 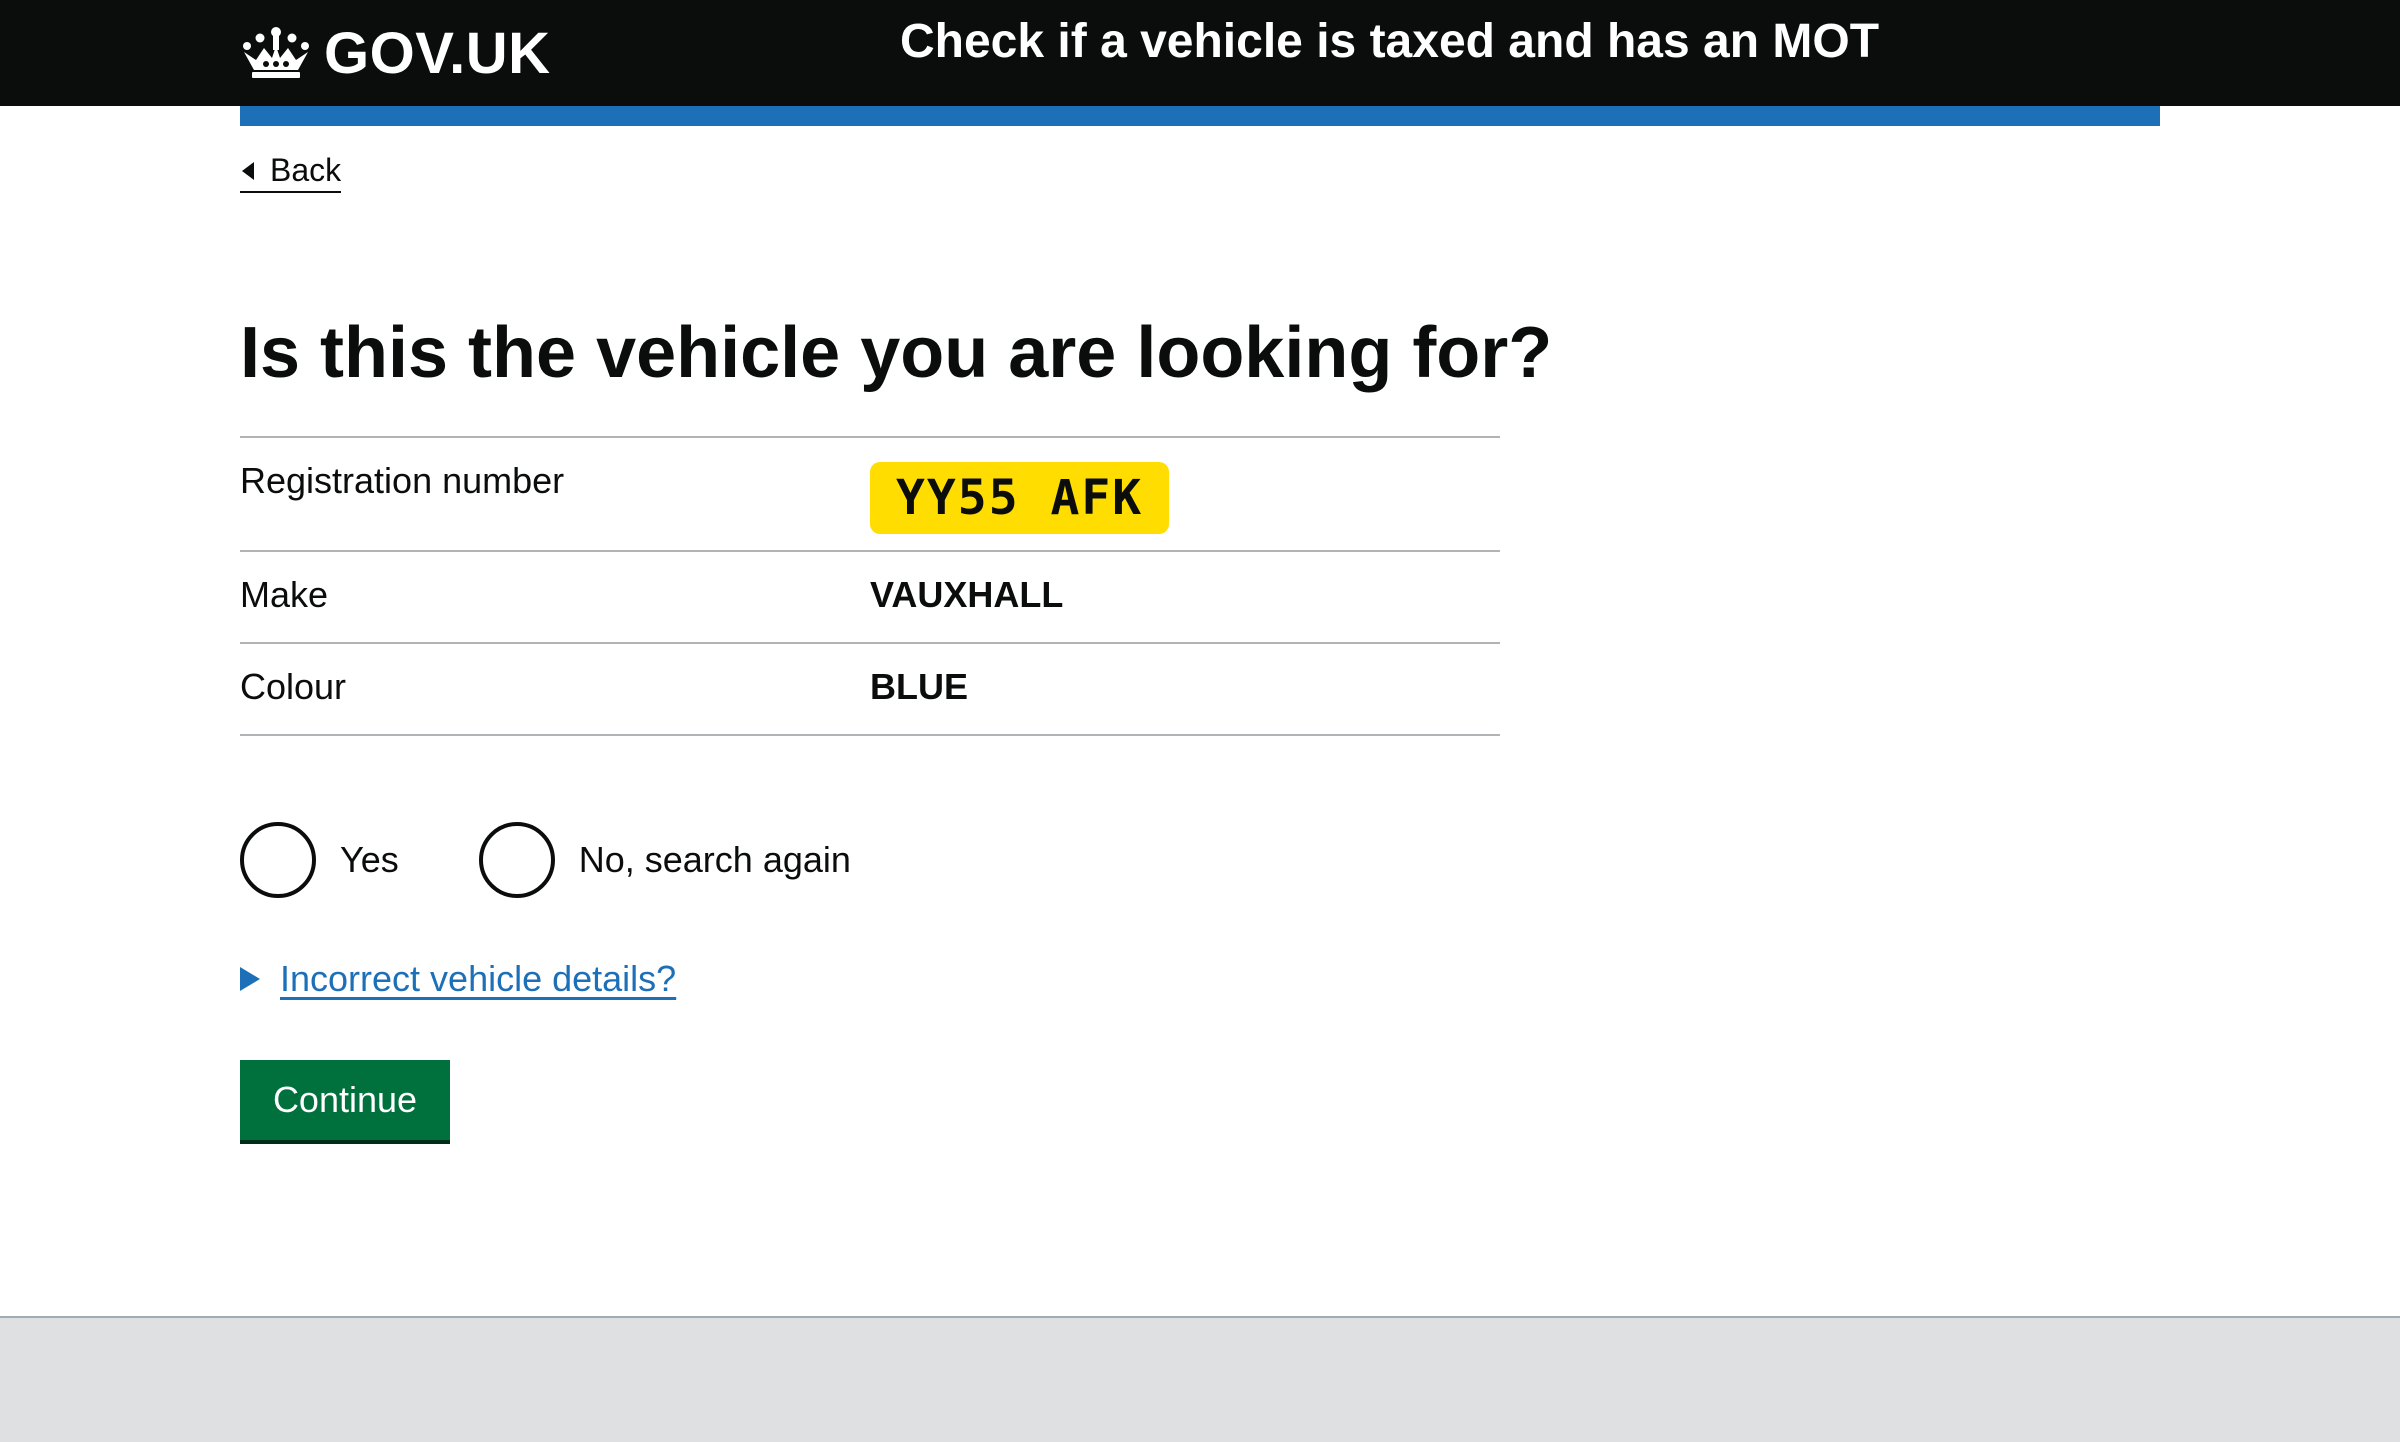 I want to click on incorrect-details-toggle: Incorrect vehicle details?, so click(x=458, y=979).